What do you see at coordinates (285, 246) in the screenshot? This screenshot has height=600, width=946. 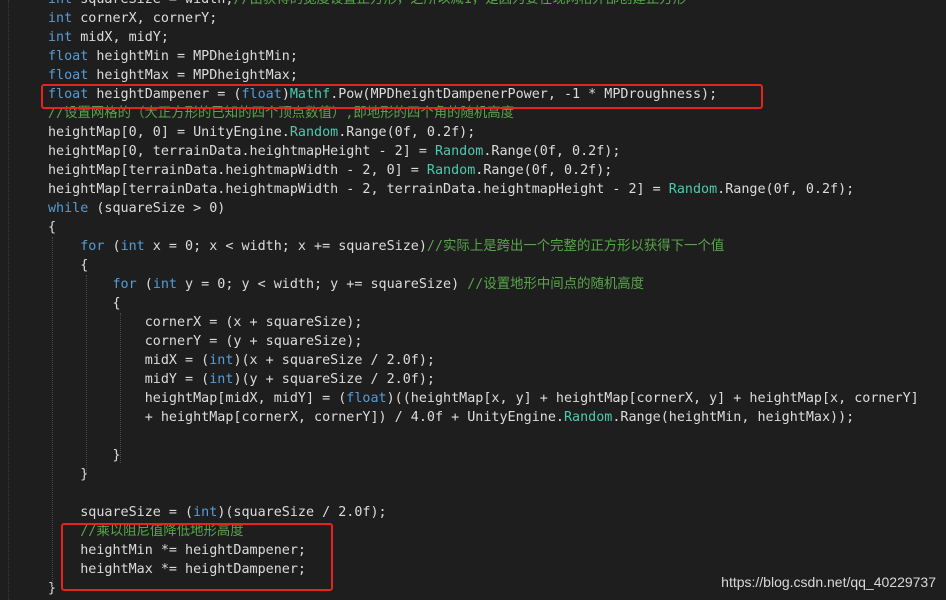 I see `code-text: x = 0; x < width; x += squareSize)` at bounding box center [285, 246].